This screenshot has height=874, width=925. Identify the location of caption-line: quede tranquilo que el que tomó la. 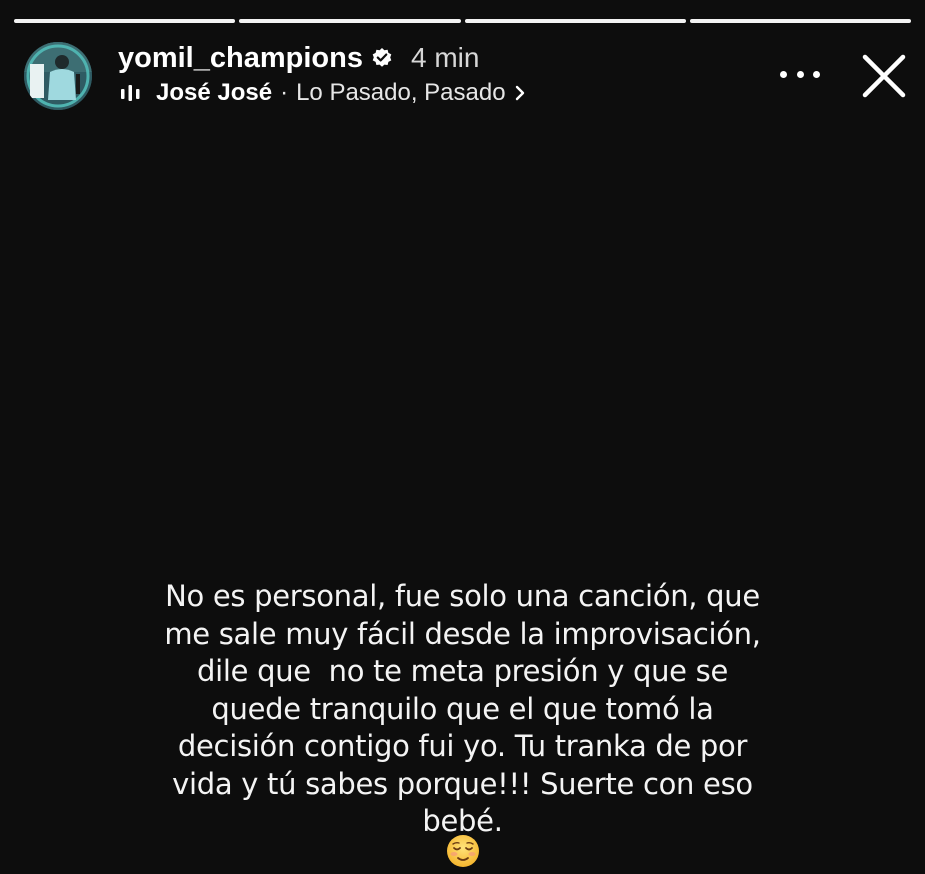
(462, 708).